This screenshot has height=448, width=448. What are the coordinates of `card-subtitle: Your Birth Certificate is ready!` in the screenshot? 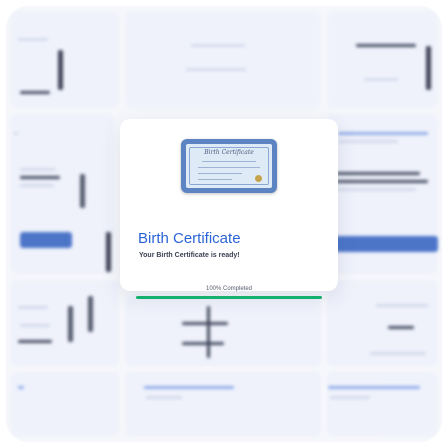 It's located at (189, 255).